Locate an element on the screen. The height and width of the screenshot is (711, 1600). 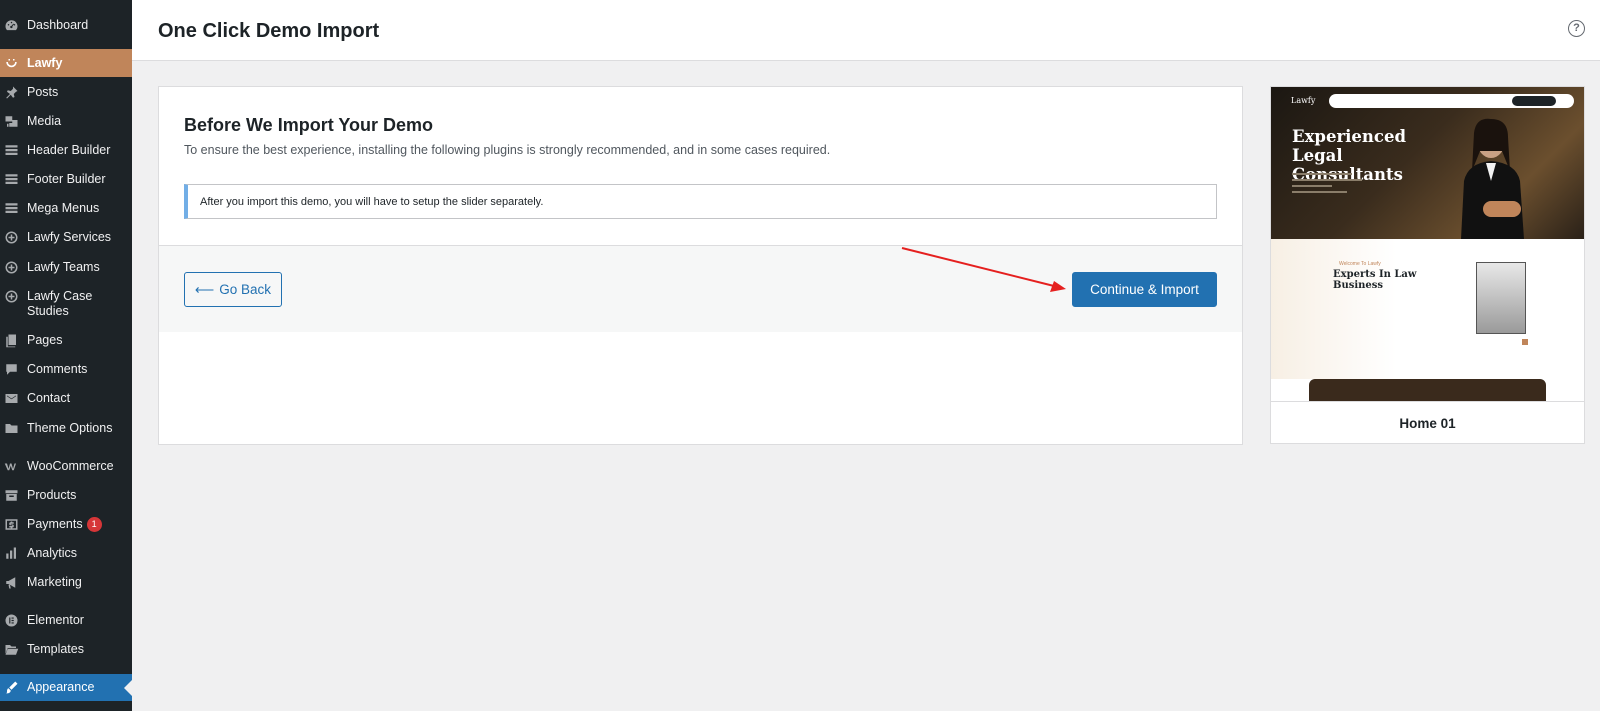
sidebar-item-label: Pages is located at coordinates (45, 340).